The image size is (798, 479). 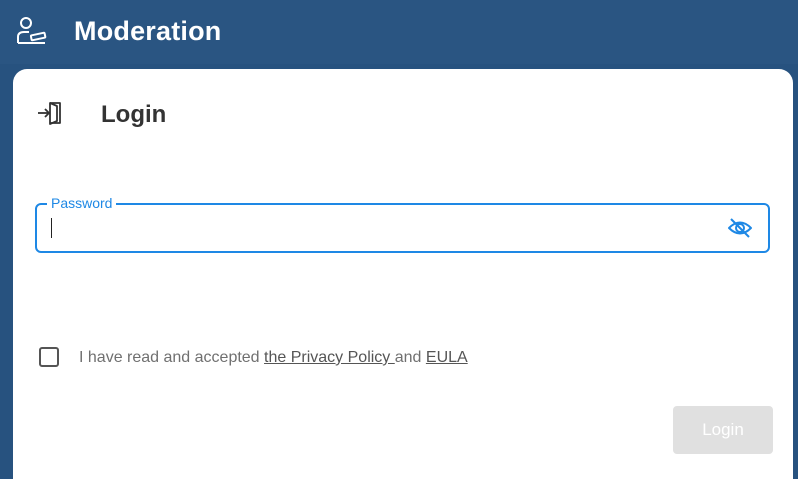 I want to click on eula-link: EULA, so click(x=447, y=357).